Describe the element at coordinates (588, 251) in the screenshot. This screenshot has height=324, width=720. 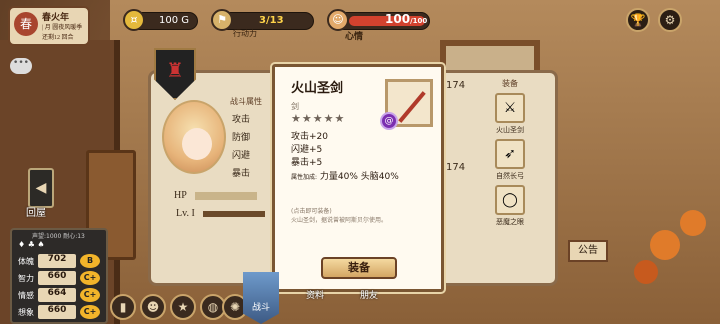
I see `notice-board: 公告` at that location.